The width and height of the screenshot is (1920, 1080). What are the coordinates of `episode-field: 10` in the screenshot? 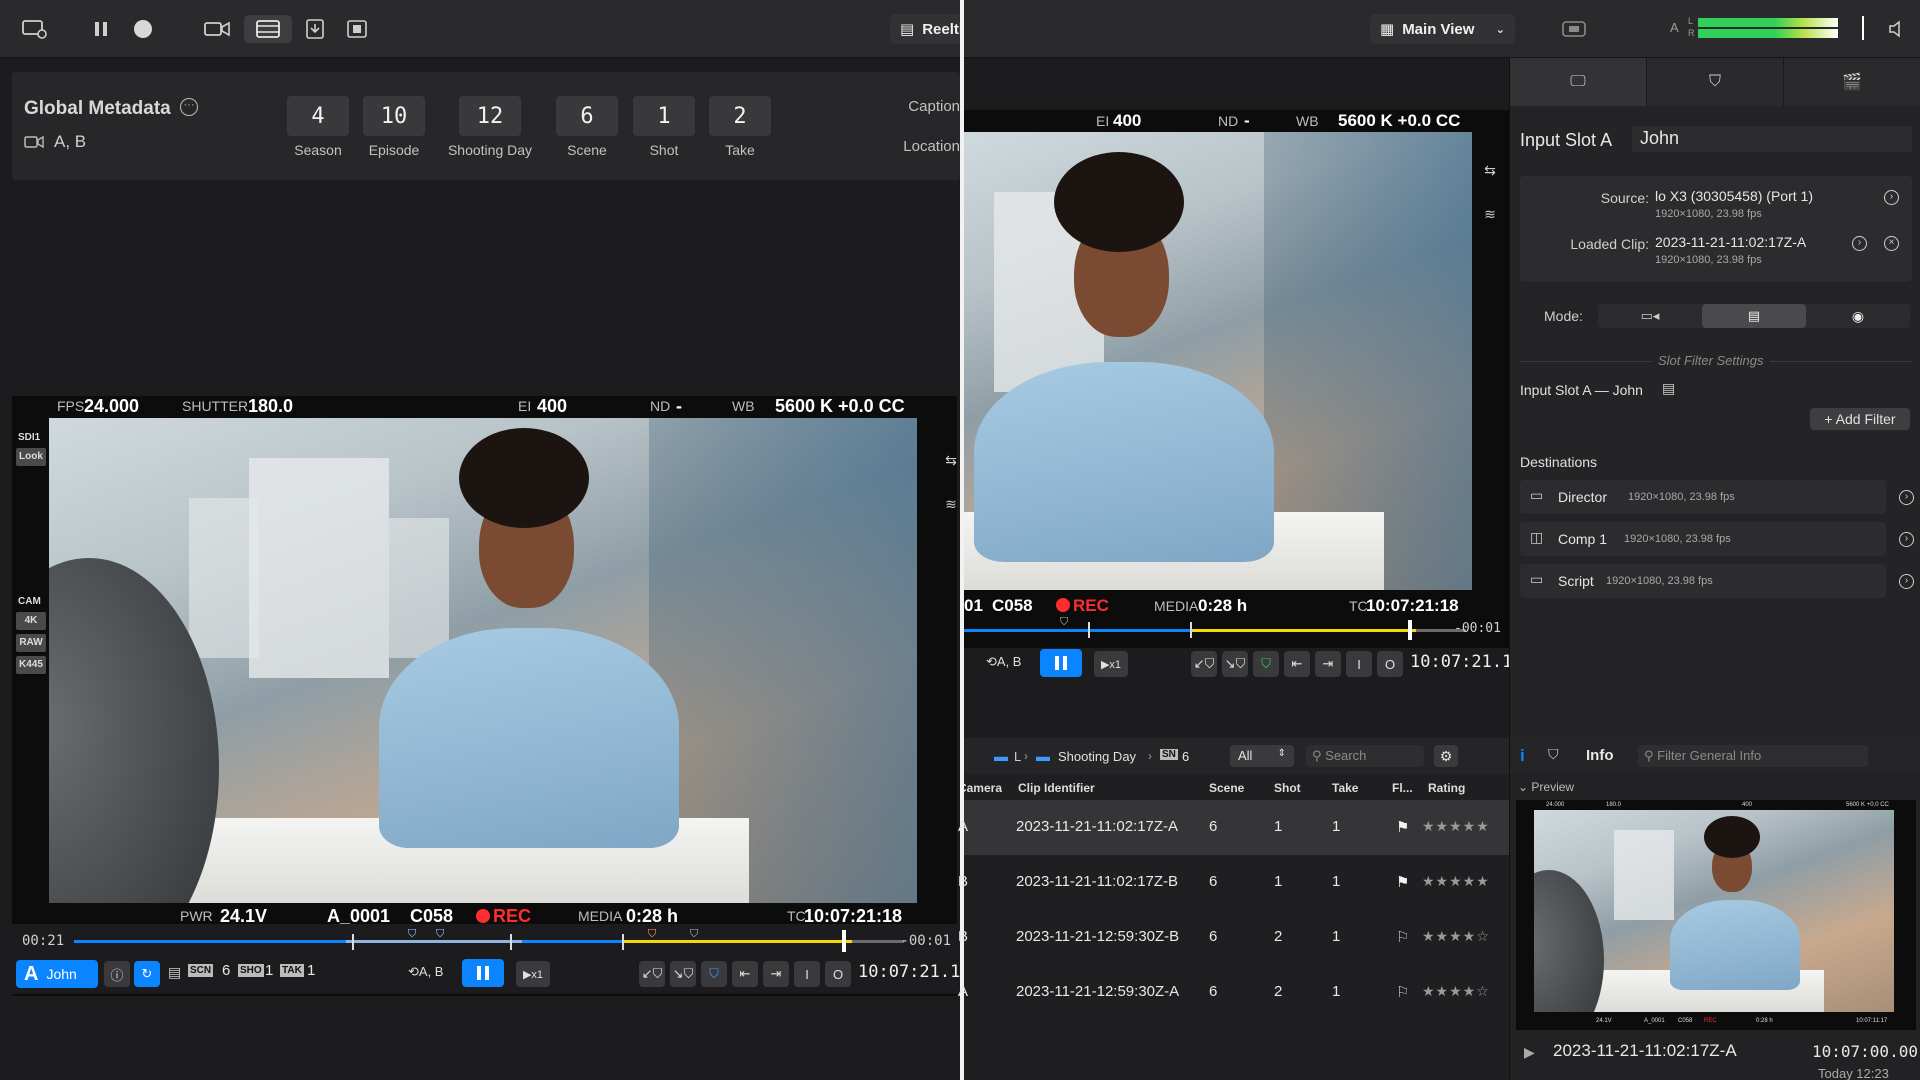 It's located at (394, 116).